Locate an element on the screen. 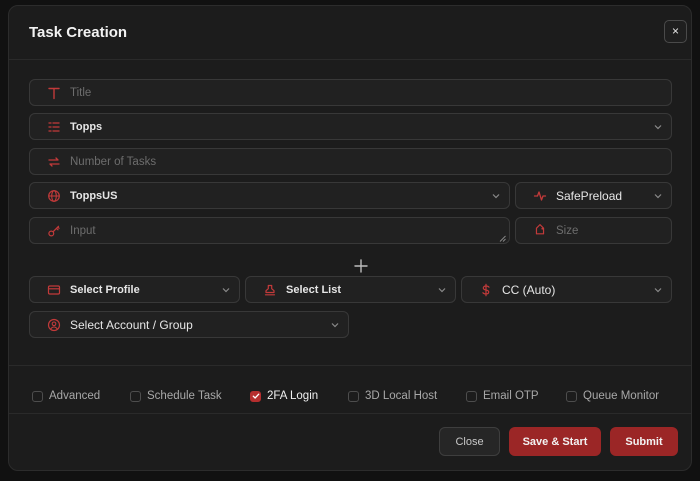  queue-monitor-checkbox is located at coordinates (571, 396).